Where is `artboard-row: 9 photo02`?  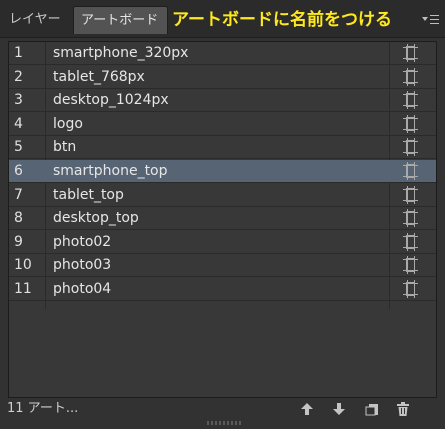 artboard-row: 9 photo02 is located at coordinates (222, 242).